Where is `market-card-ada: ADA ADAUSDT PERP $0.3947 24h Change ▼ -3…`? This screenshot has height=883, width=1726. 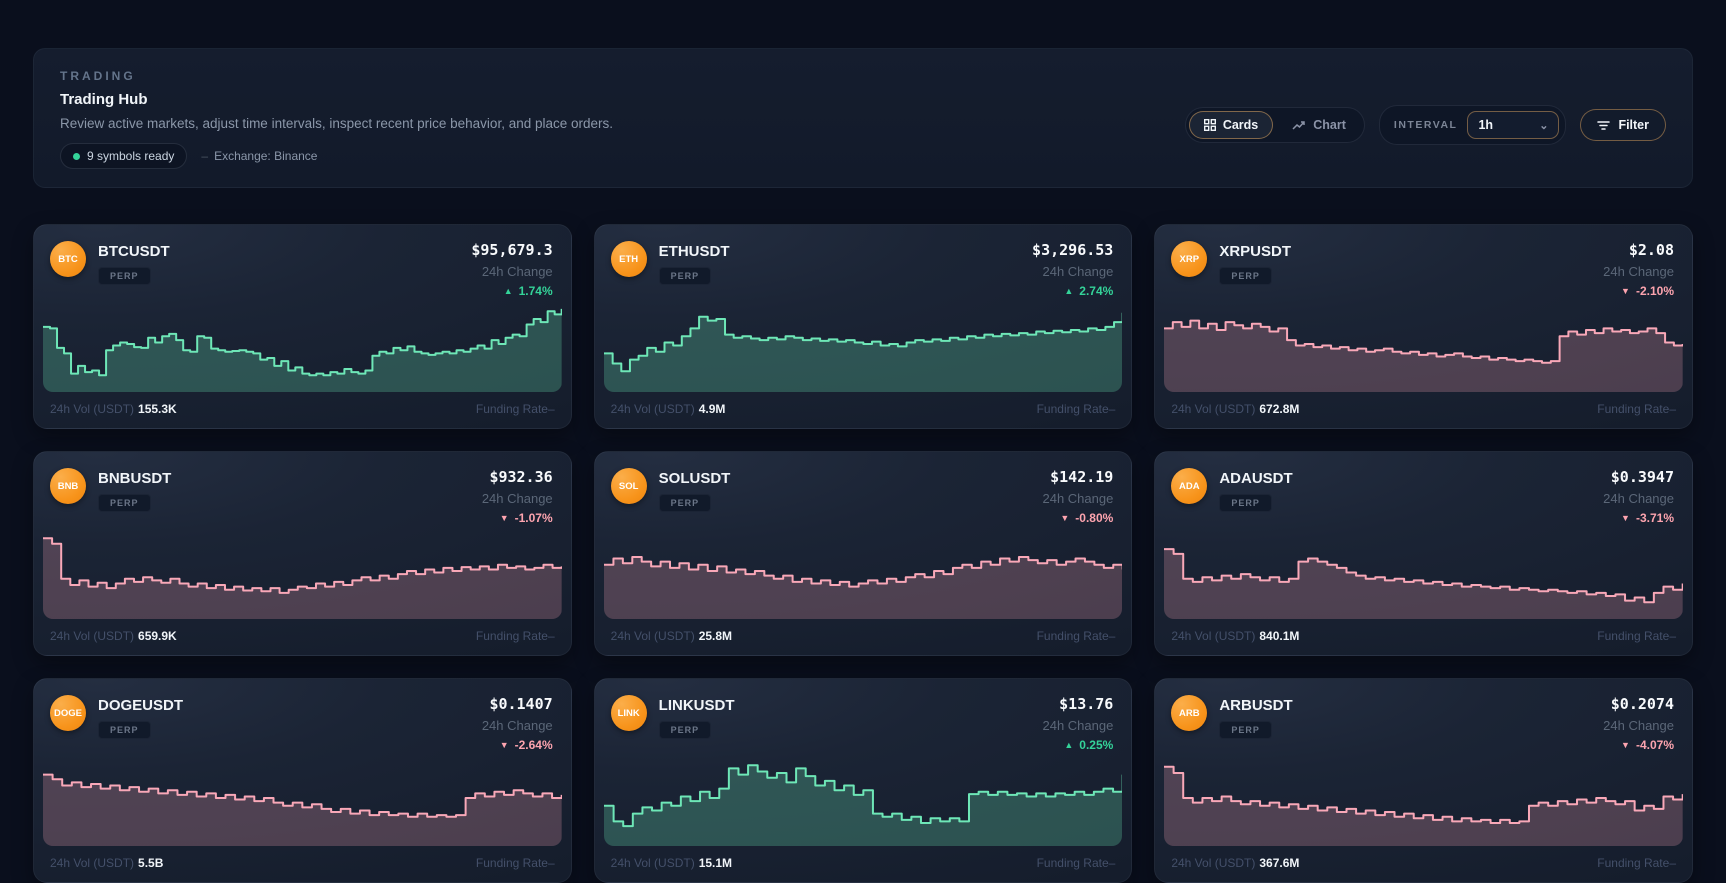
market-card-ada: ADA ADAUSDT PERP $0.3947 24h Change ▼ -3… is located at coordinates (1423, 553).